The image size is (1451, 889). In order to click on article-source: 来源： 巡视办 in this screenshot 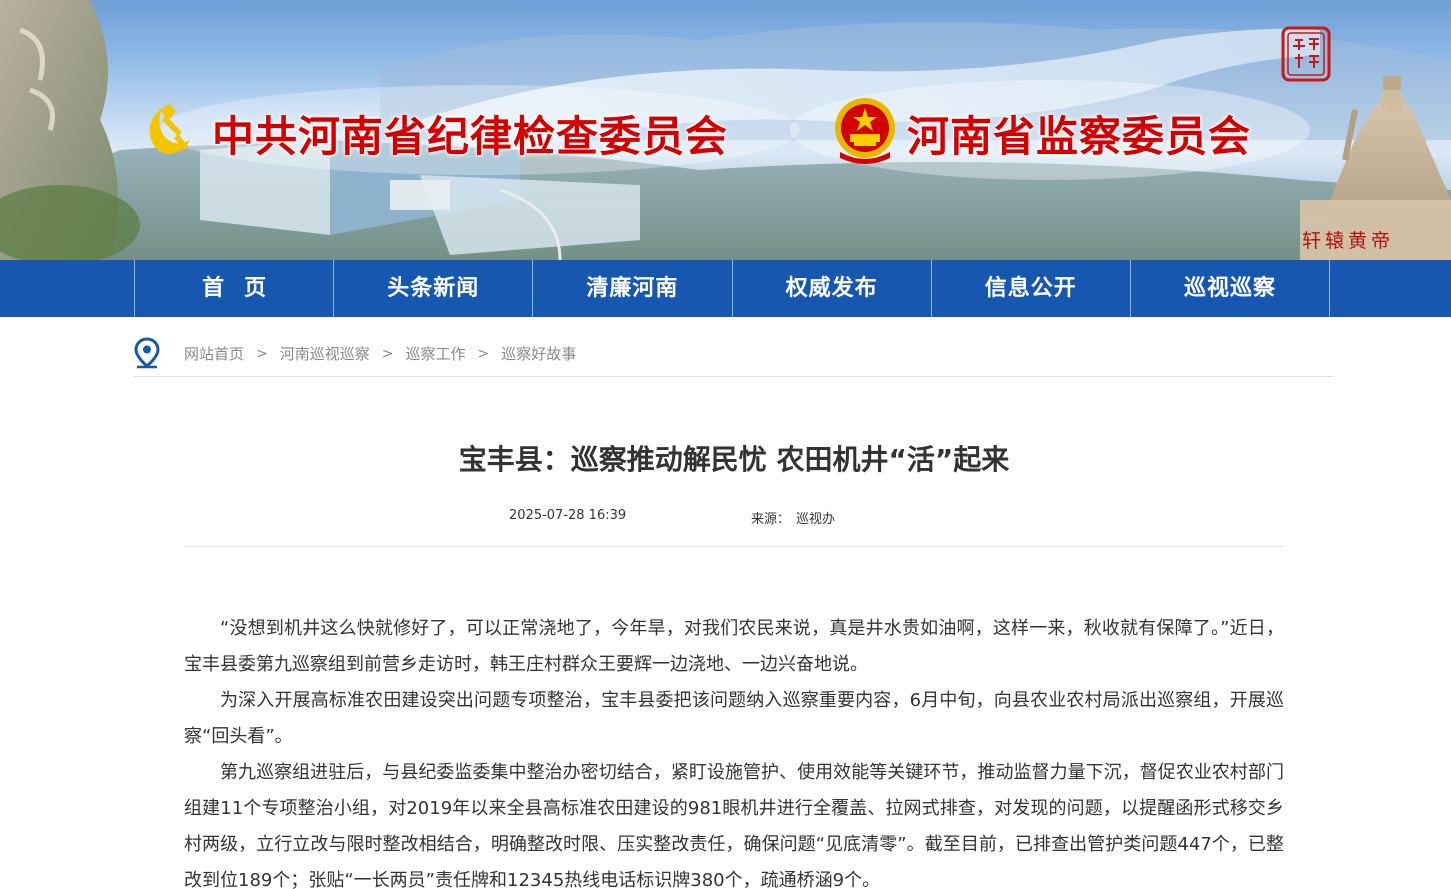, I will do `click(793, 517)`.